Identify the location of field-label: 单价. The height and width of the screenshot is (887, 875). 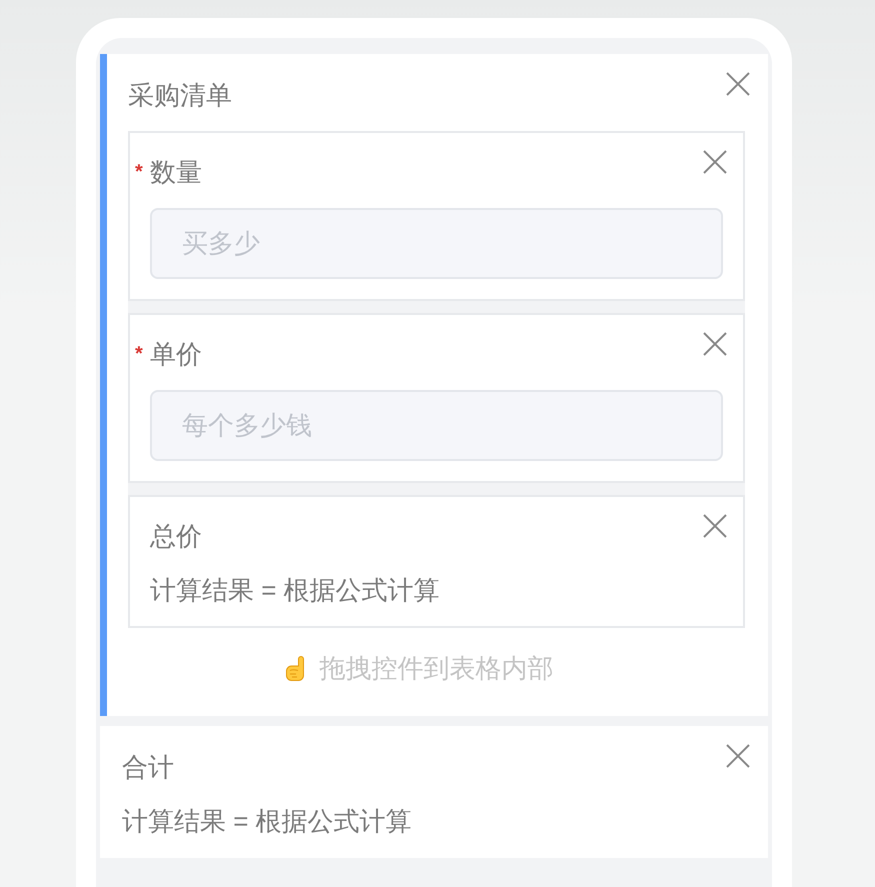
(176, 354).